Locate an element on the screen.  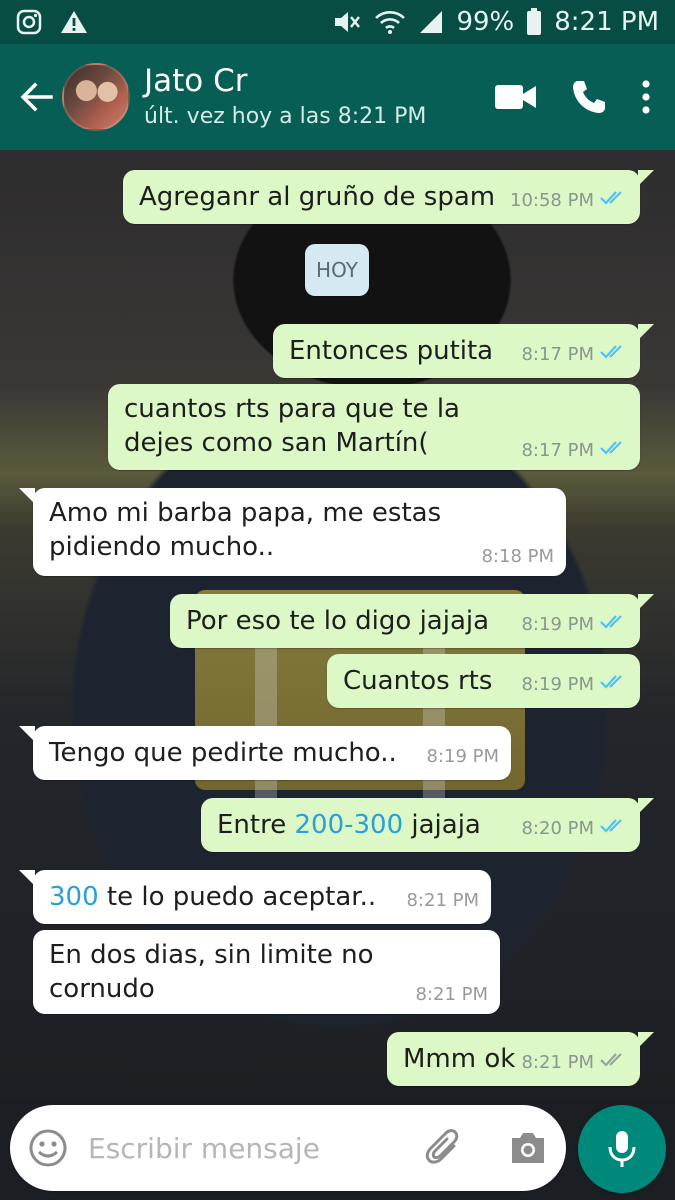
delivered-ticks-icon is located at coordinates (614, 1063).